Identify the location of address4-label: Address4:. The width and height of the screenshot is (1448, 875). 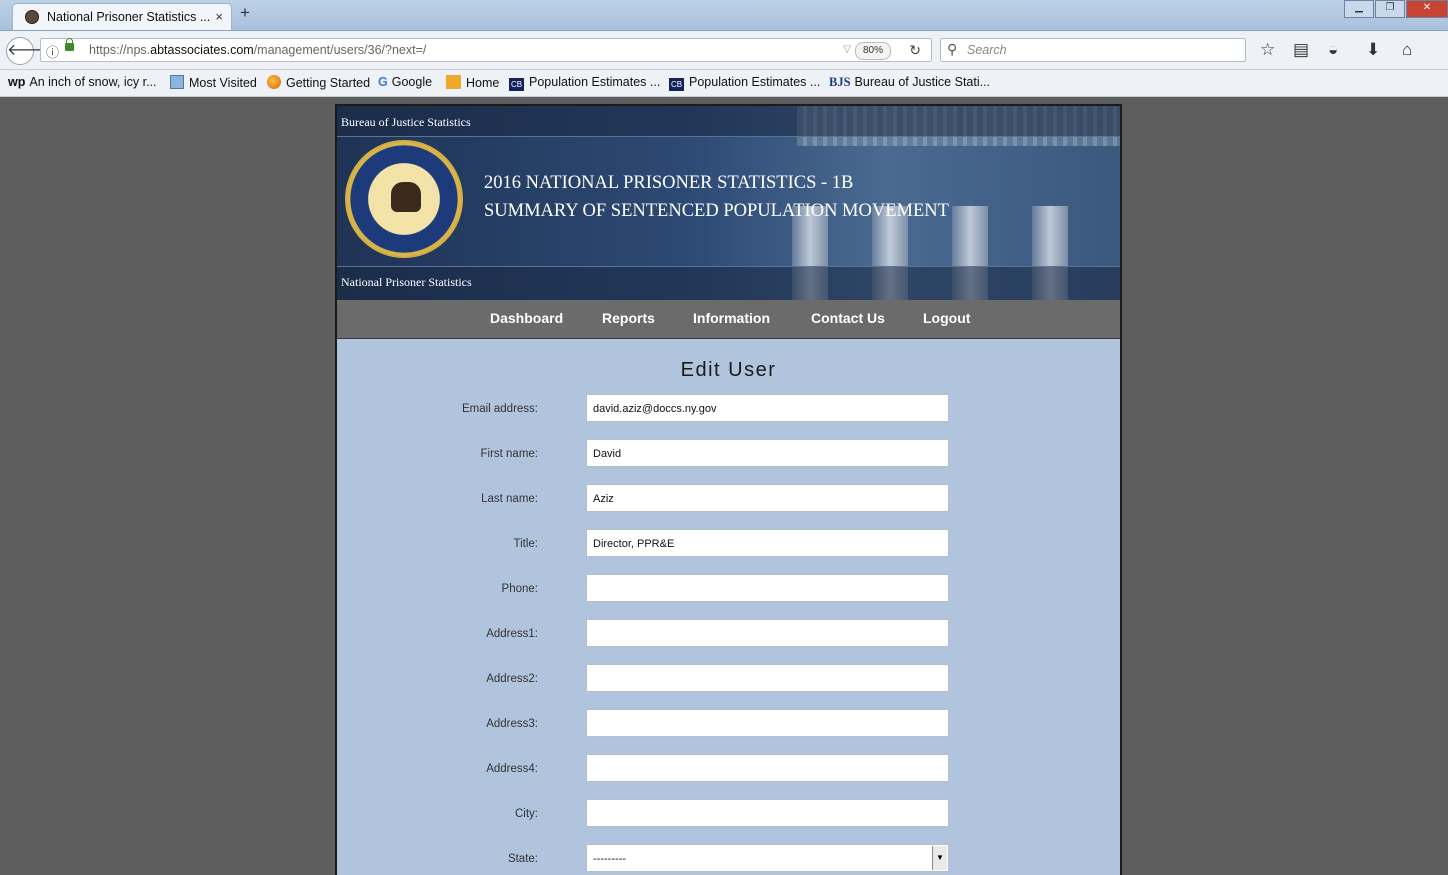
(512, 769).